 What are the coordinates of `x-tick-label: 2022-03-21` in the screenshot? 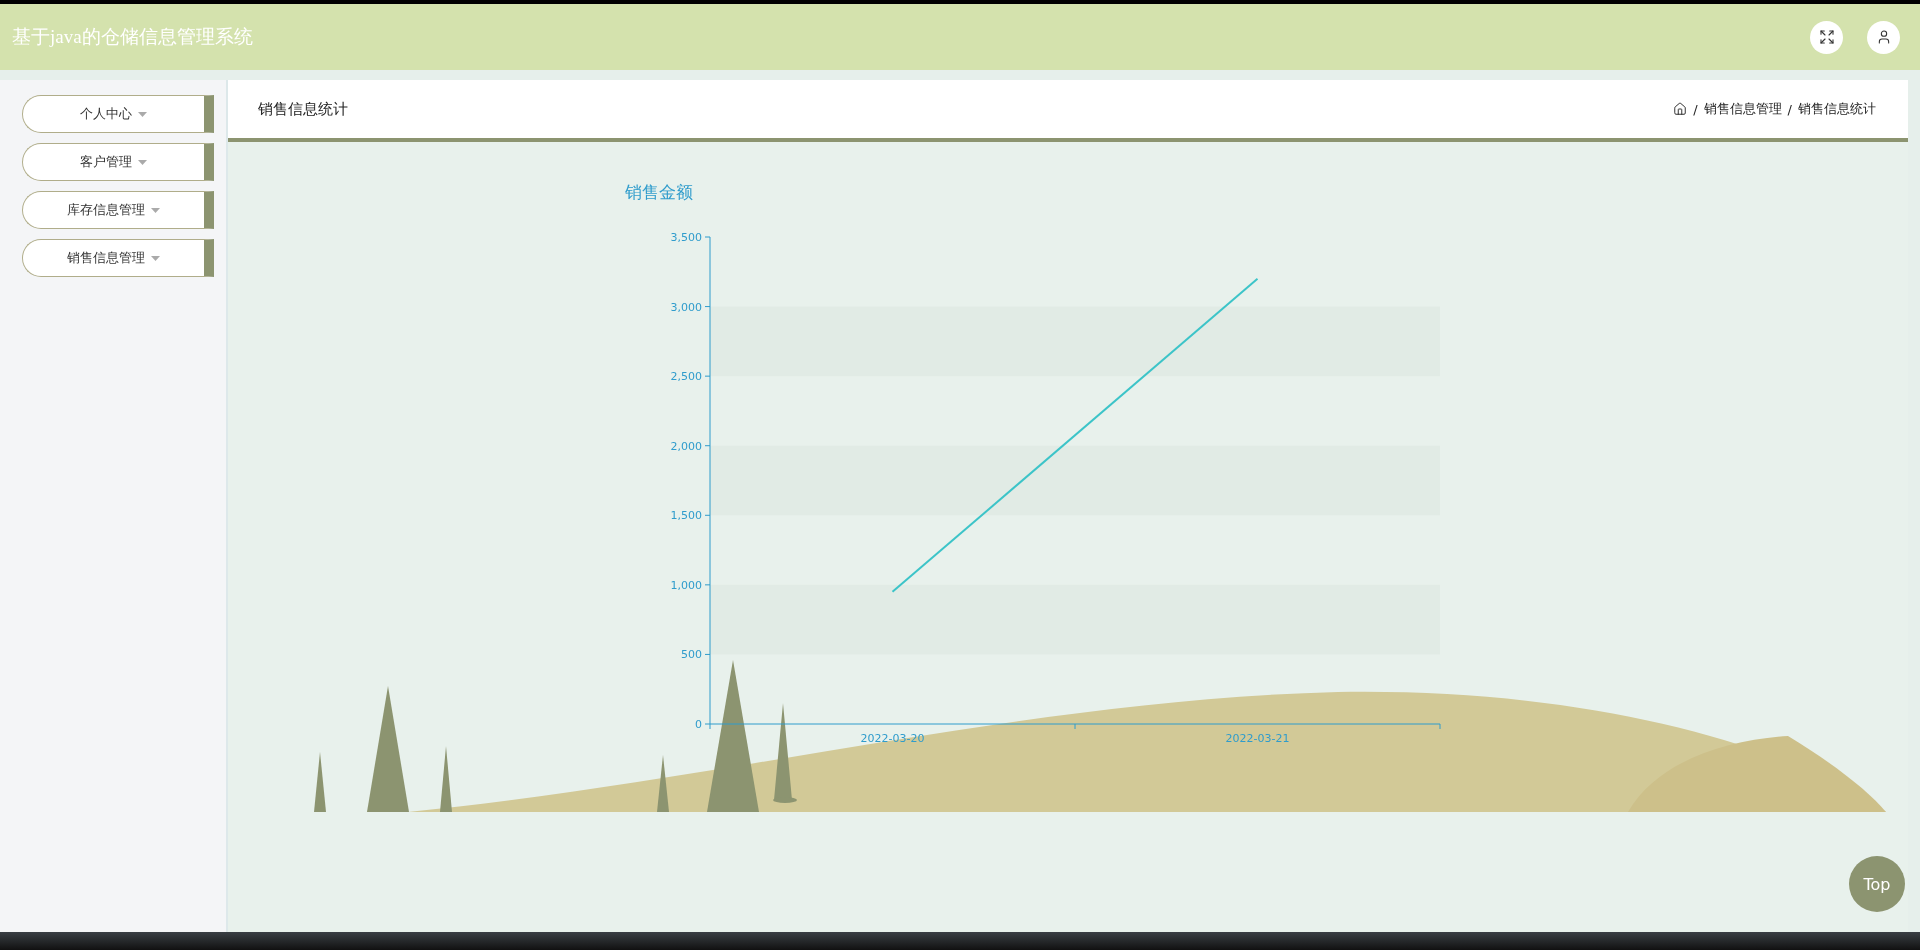 It's located at (1257, 738).